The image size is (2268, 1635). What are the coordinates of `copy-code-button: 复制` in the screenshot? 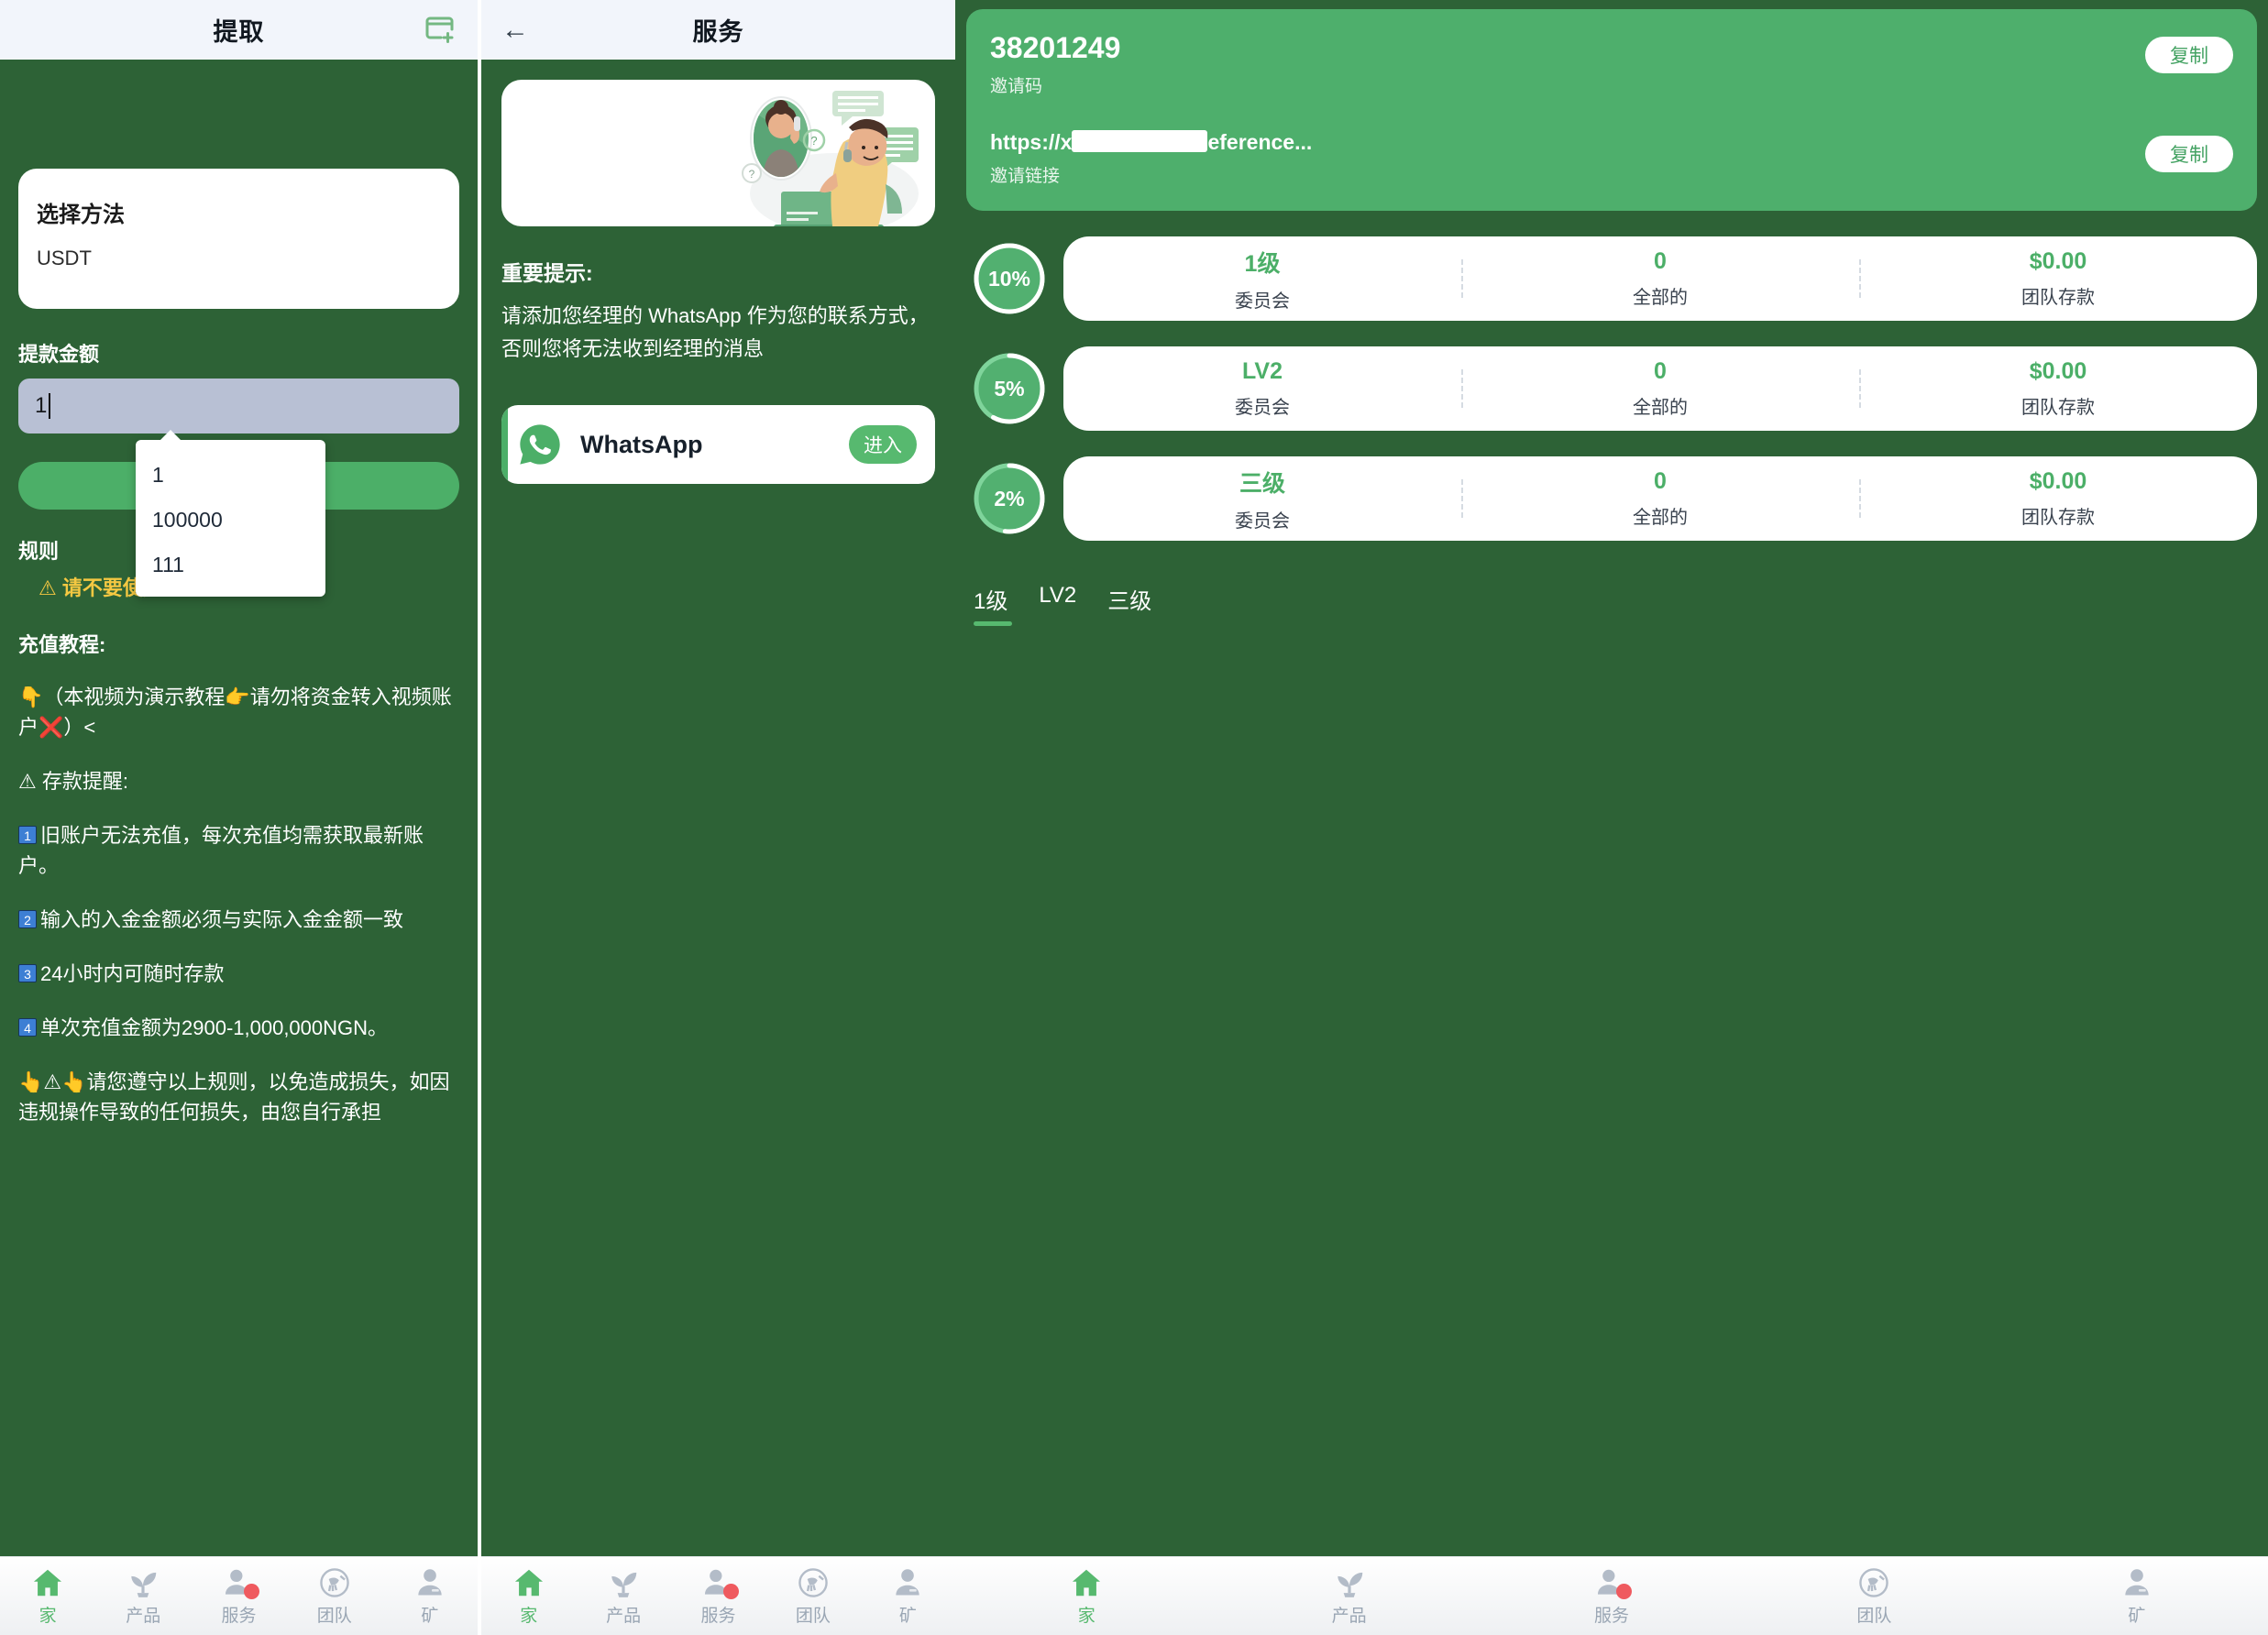 It's located at (2189, 55).